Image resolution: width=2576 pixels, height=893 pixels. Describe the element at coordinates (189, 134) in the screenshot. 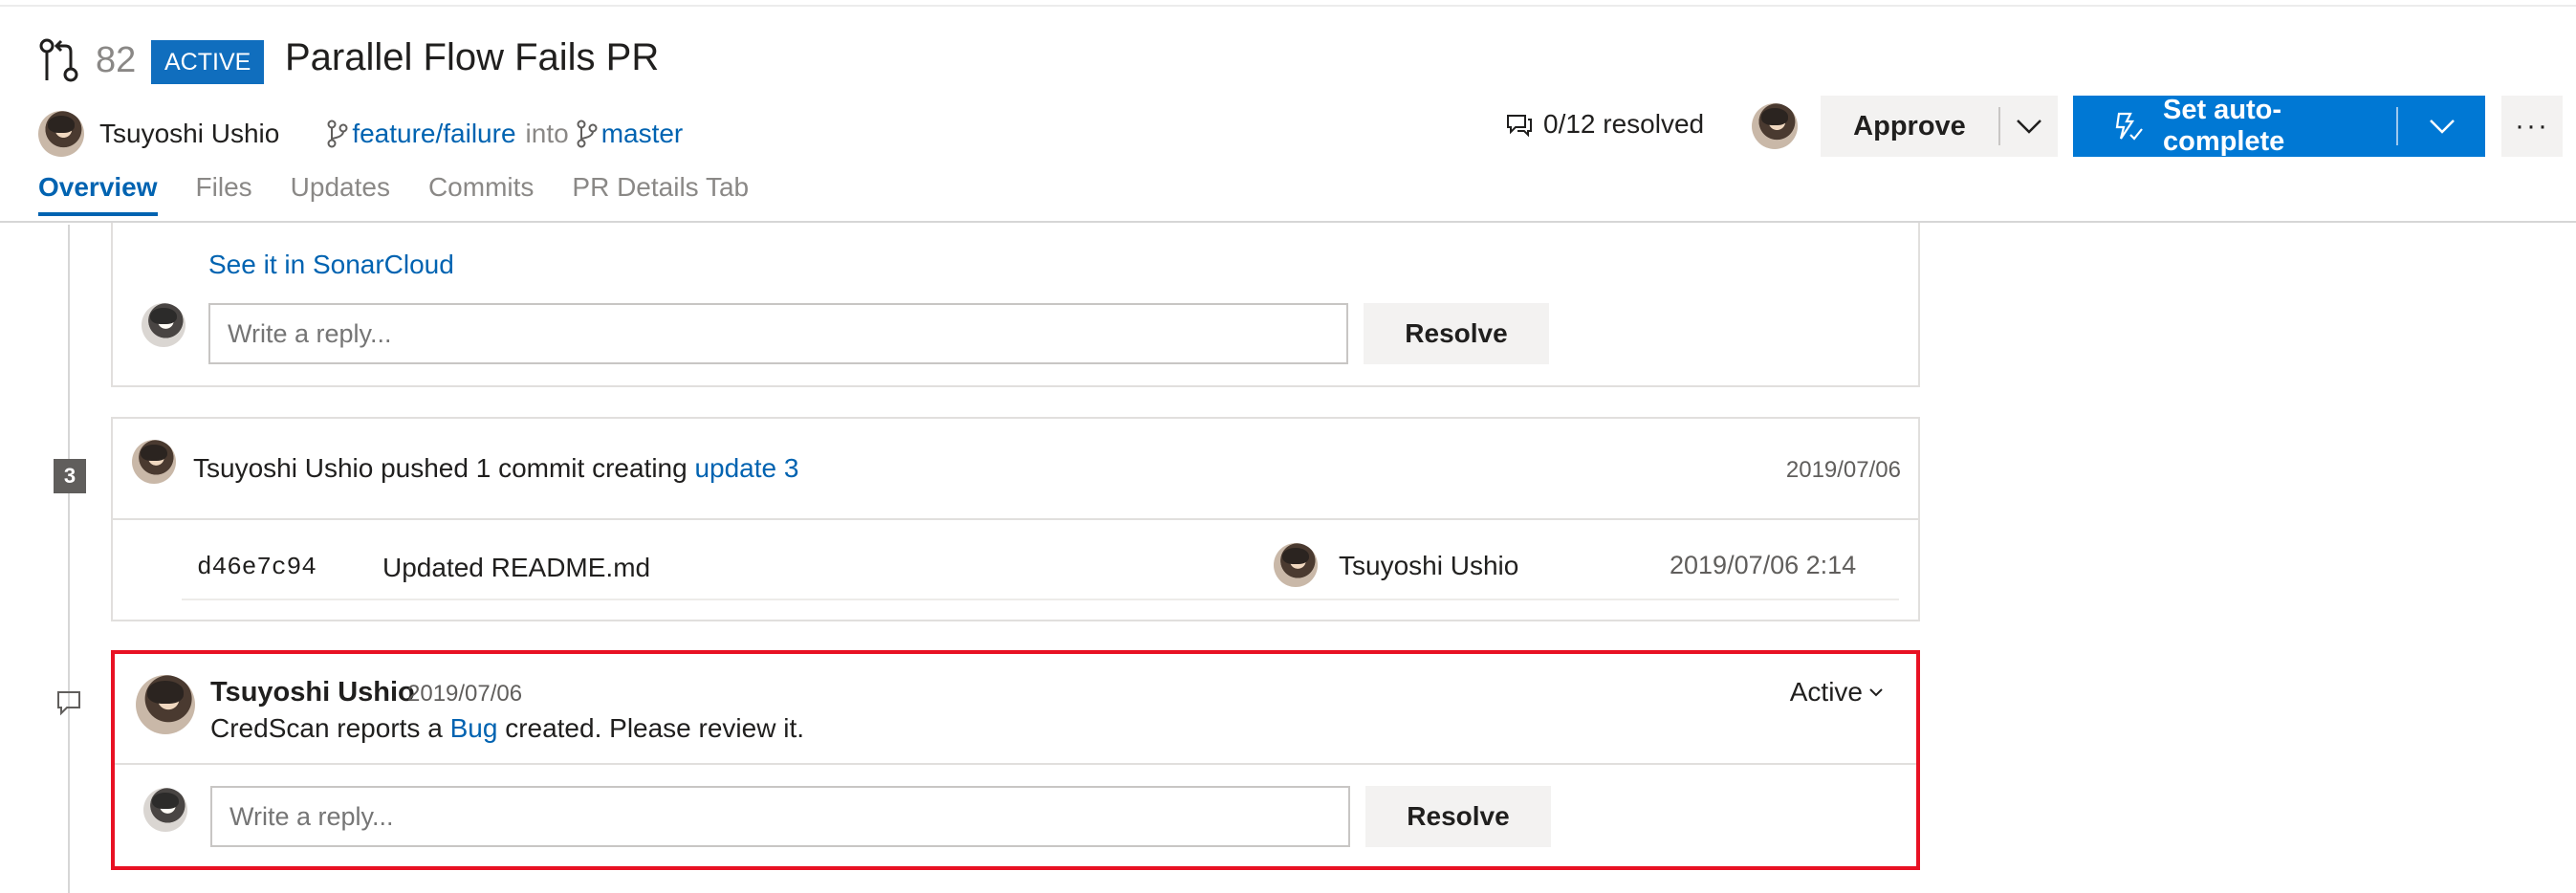

I see `author-name: Tsuyoshi Ushio` at that location.